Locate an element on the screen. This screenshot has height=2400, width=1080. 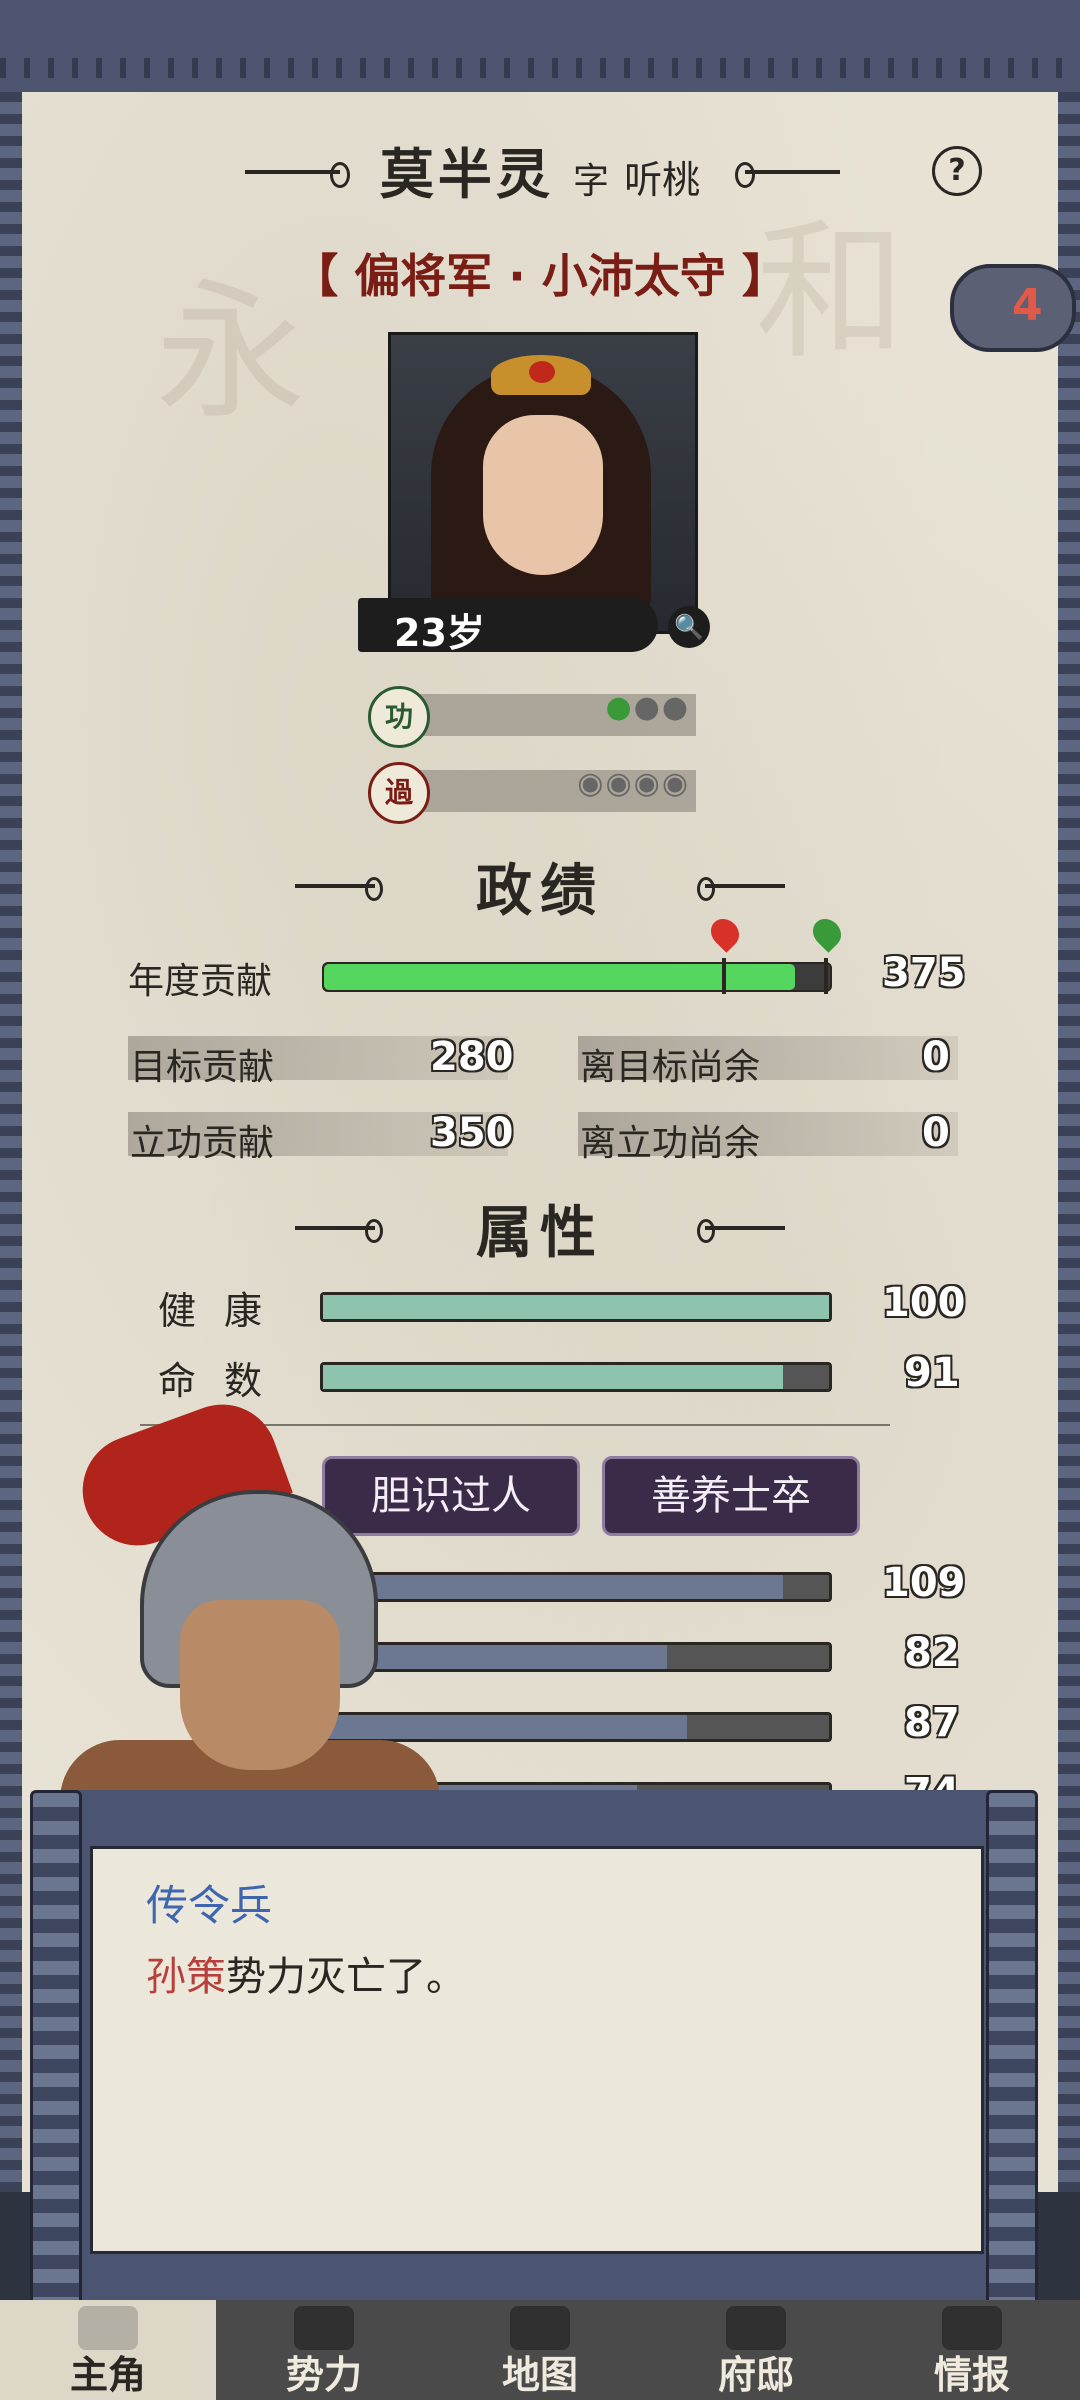
demerit-badge: 過 is located at coordinates (399, 793).